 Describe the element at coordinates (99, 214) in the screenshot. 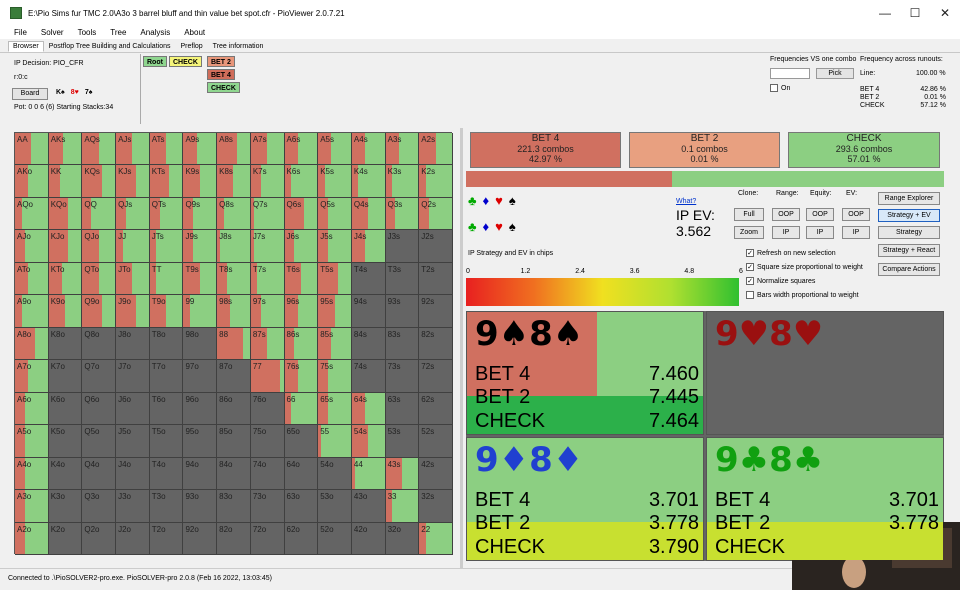

I see `matrix-cell: QQ` at that location.